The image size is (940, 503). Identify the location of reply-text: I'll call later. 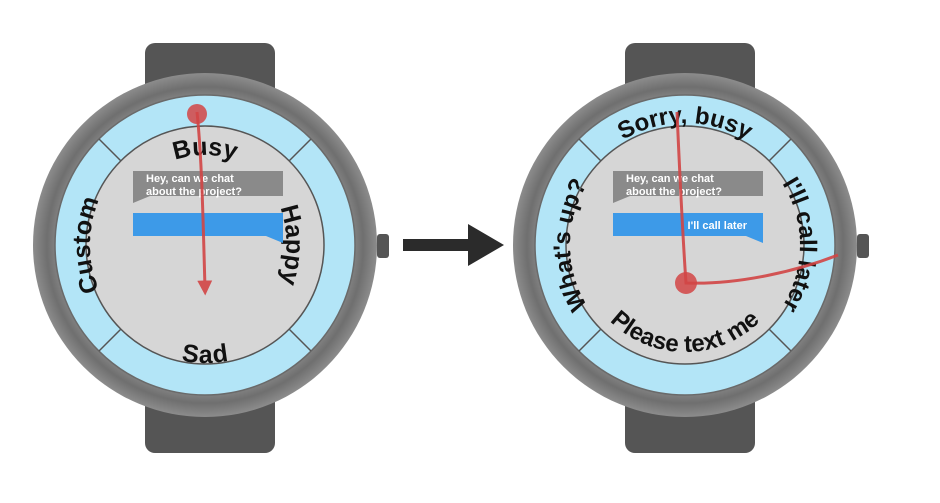
(718, 226).